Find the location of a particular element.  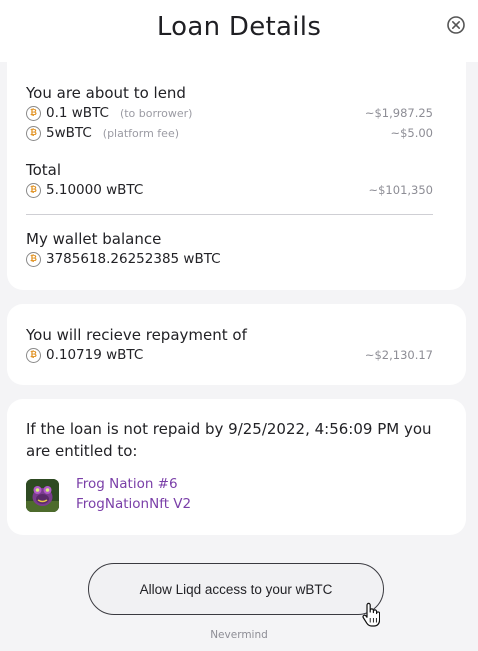

total-heading: Total is located at coordinates (44, 170).